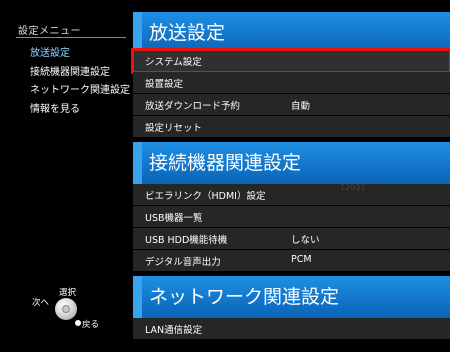 This screenshot has height=352, width=450. What do you see at coordinates (80, 54) in the screenshot?
I see `menu-item-broadcast: 放送設定` at bounding box center [80, 54].